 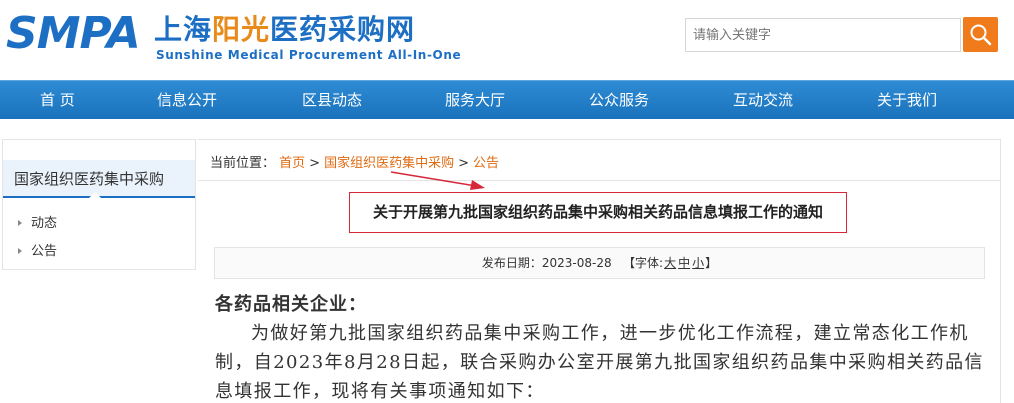 I want to click on main-nav: 首 页 信息公开 区县动态 服务大厅 公众服务 互动交流 关于我们, so click(x=507, y=99).